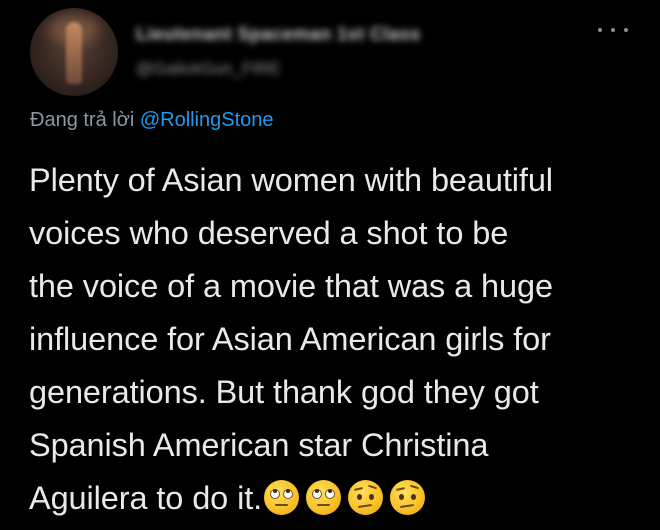 This screenshot has height=530, width=660. Describe the element at coordinates (345, 497) in the screenshot. I see `emoji-row` at that location.